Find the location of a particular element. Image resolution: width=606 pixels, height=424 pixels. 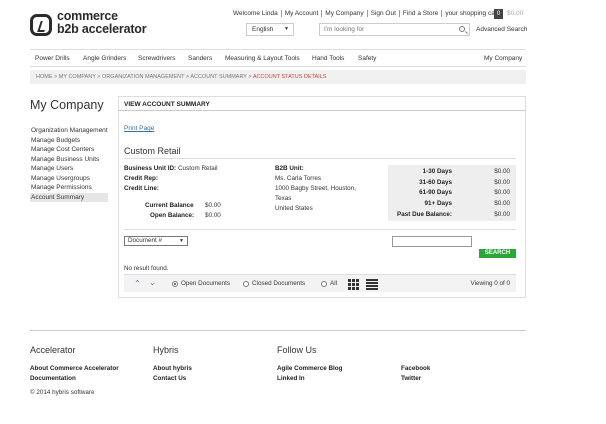

advanced-search-link: Advanced Search is located at coordinates (501, 29).